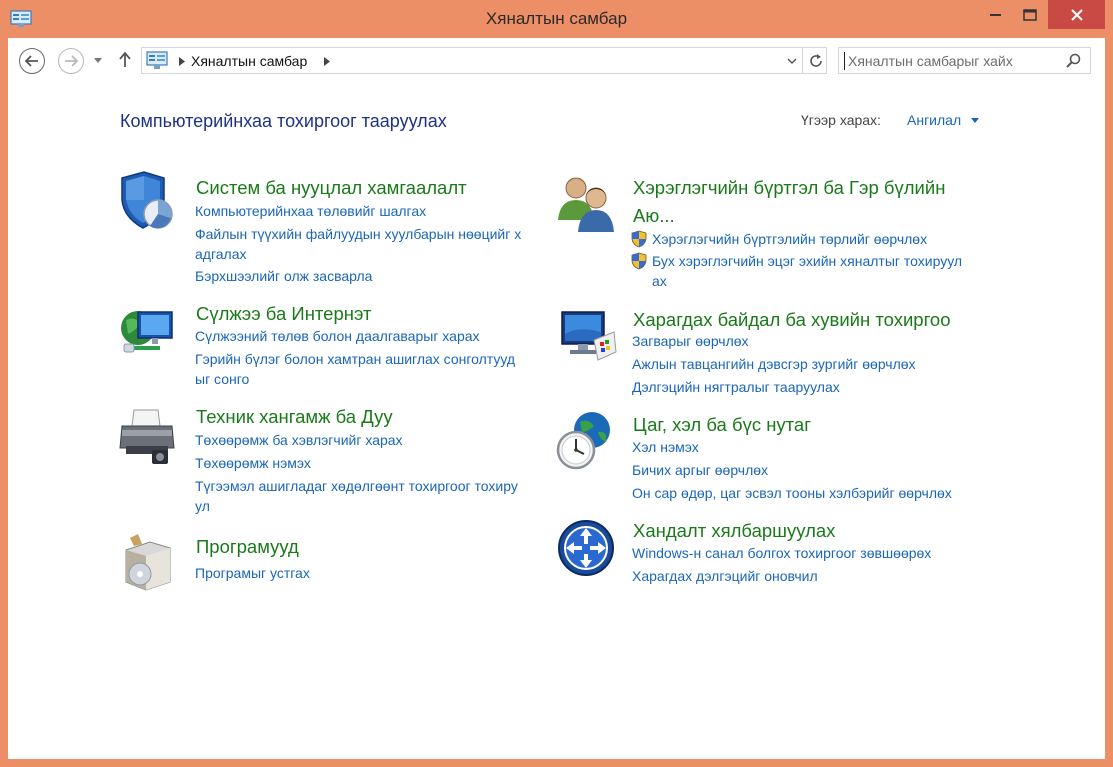 The height and width of the screenshot is (767, 1113). I want to click on view-by-dropdown: Ангилал, so click(934, 120).